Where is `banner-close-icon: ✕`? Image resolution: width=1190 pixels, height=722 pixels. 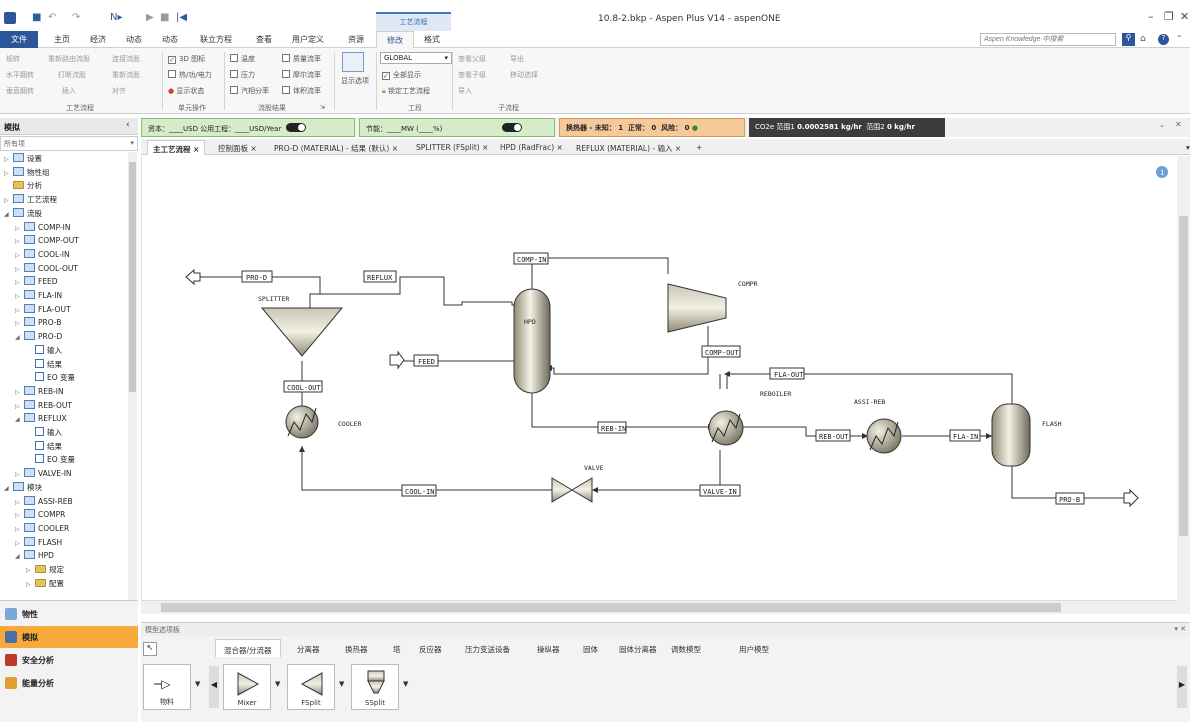 banner-close-icon: ✕ is located at coordinates (1178, 124).